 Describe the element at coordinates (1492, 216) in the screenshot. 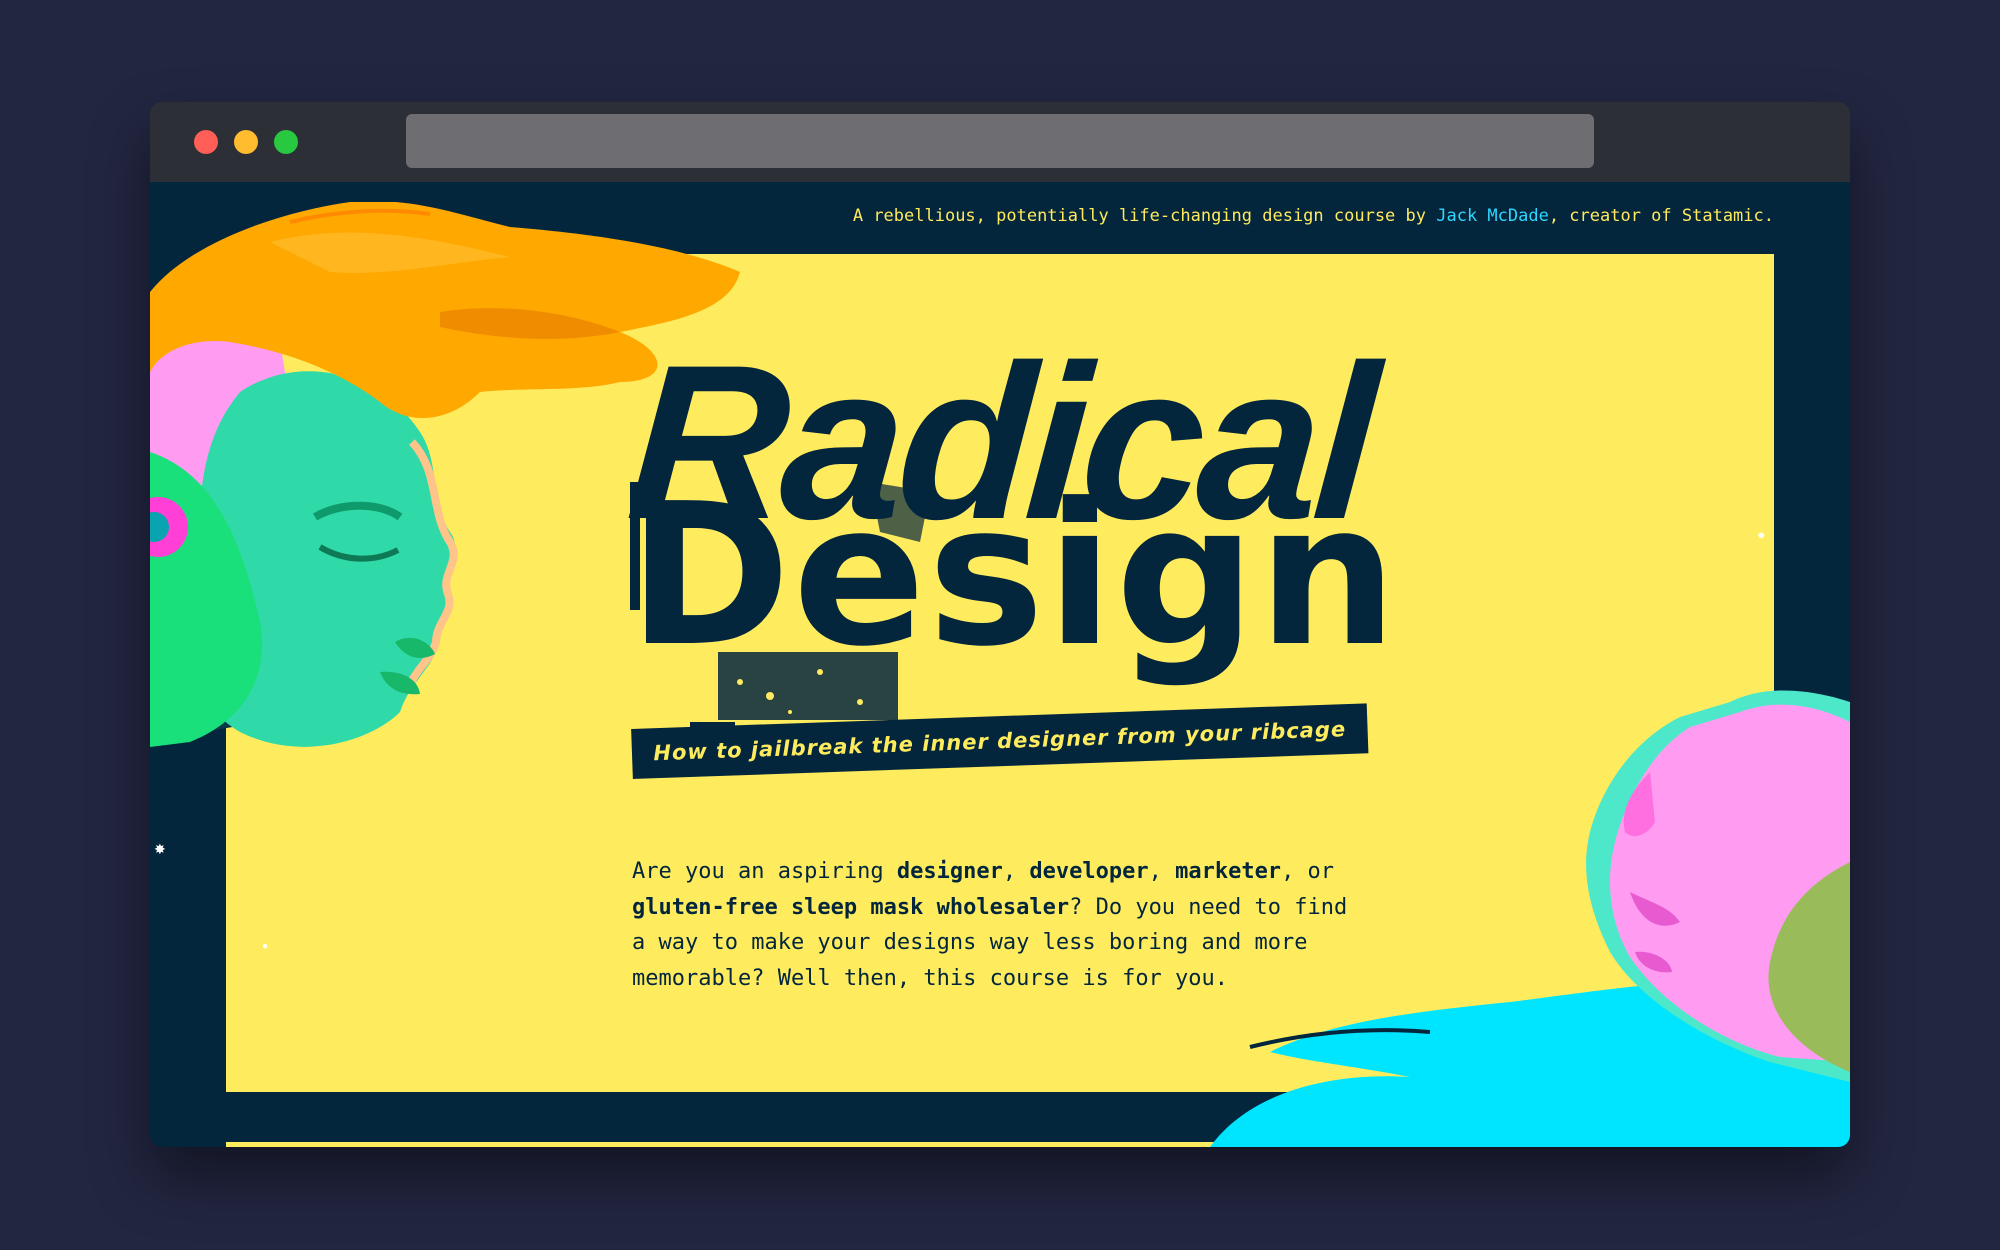

I see `author-link: Jack McDade` at that location.